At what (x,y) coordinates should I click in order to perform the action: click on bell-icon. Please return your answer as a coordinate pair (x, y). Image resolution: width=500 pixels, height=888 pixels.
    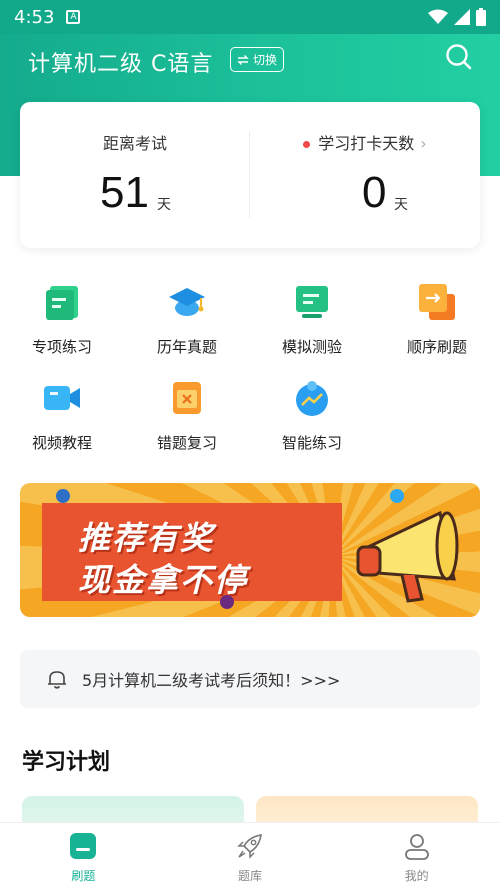
    Looking at the image, I should click on (57, 680).